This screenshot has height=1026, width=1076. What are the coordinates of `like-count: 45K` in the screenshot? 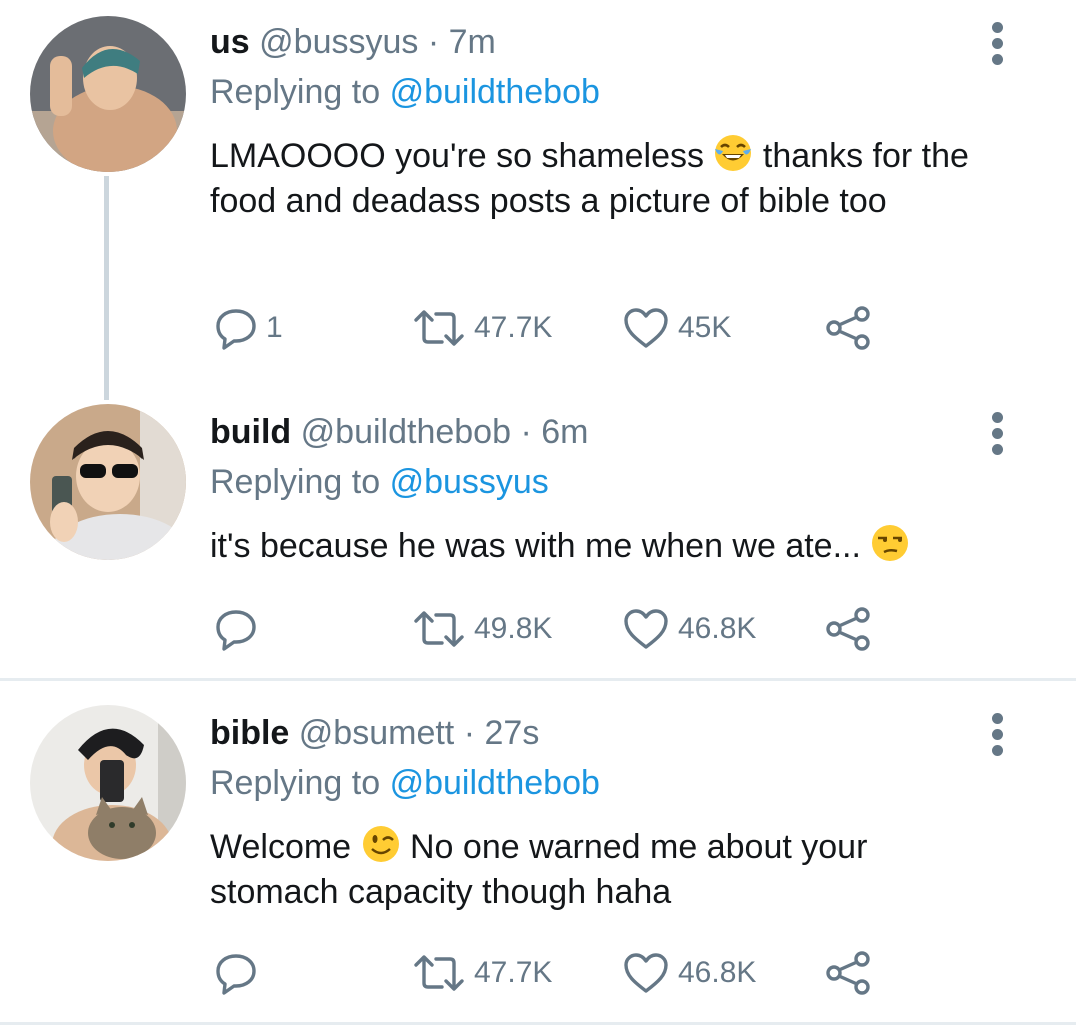 It's located at (705, 327).